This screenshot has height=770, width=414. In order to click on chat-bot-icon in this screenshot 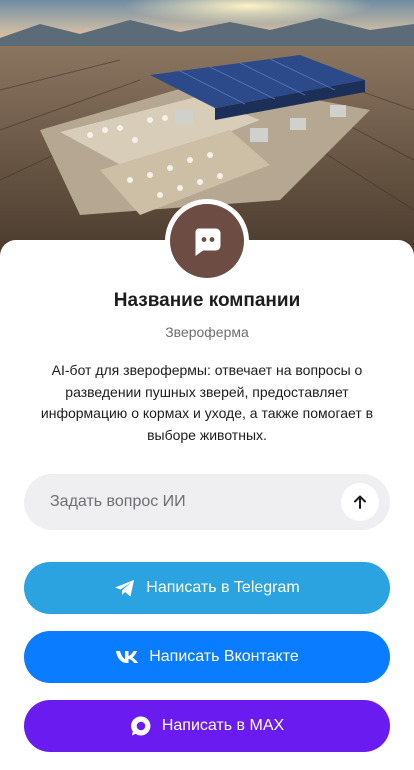, I will do `click(207, 241)`.